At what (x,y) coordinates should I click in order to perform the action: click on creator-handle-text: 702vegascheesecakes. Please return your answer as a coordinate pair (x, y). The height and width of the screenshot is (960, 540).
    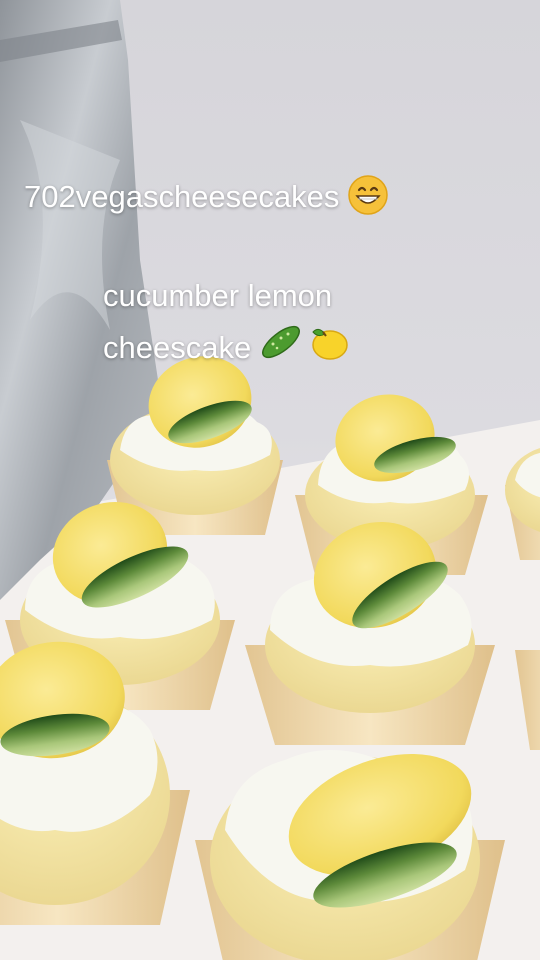
    Looking at the image, I should click on (182, 197).